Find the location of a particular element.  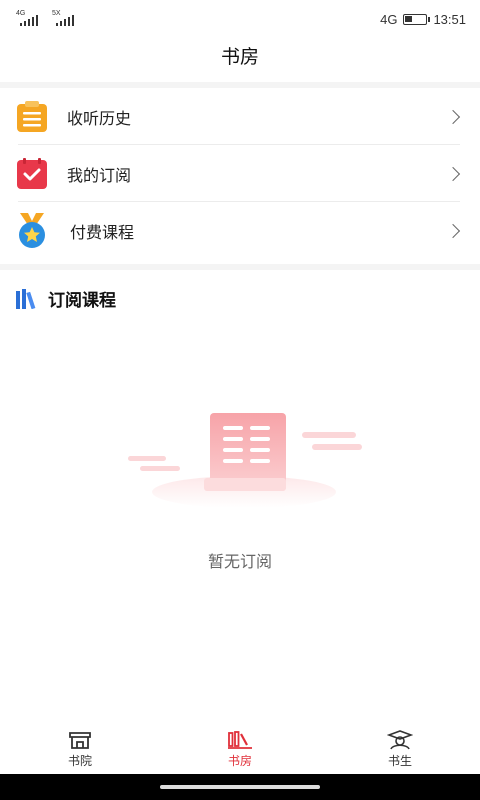

page-header: 书房 is located at coordinates (240, 61).